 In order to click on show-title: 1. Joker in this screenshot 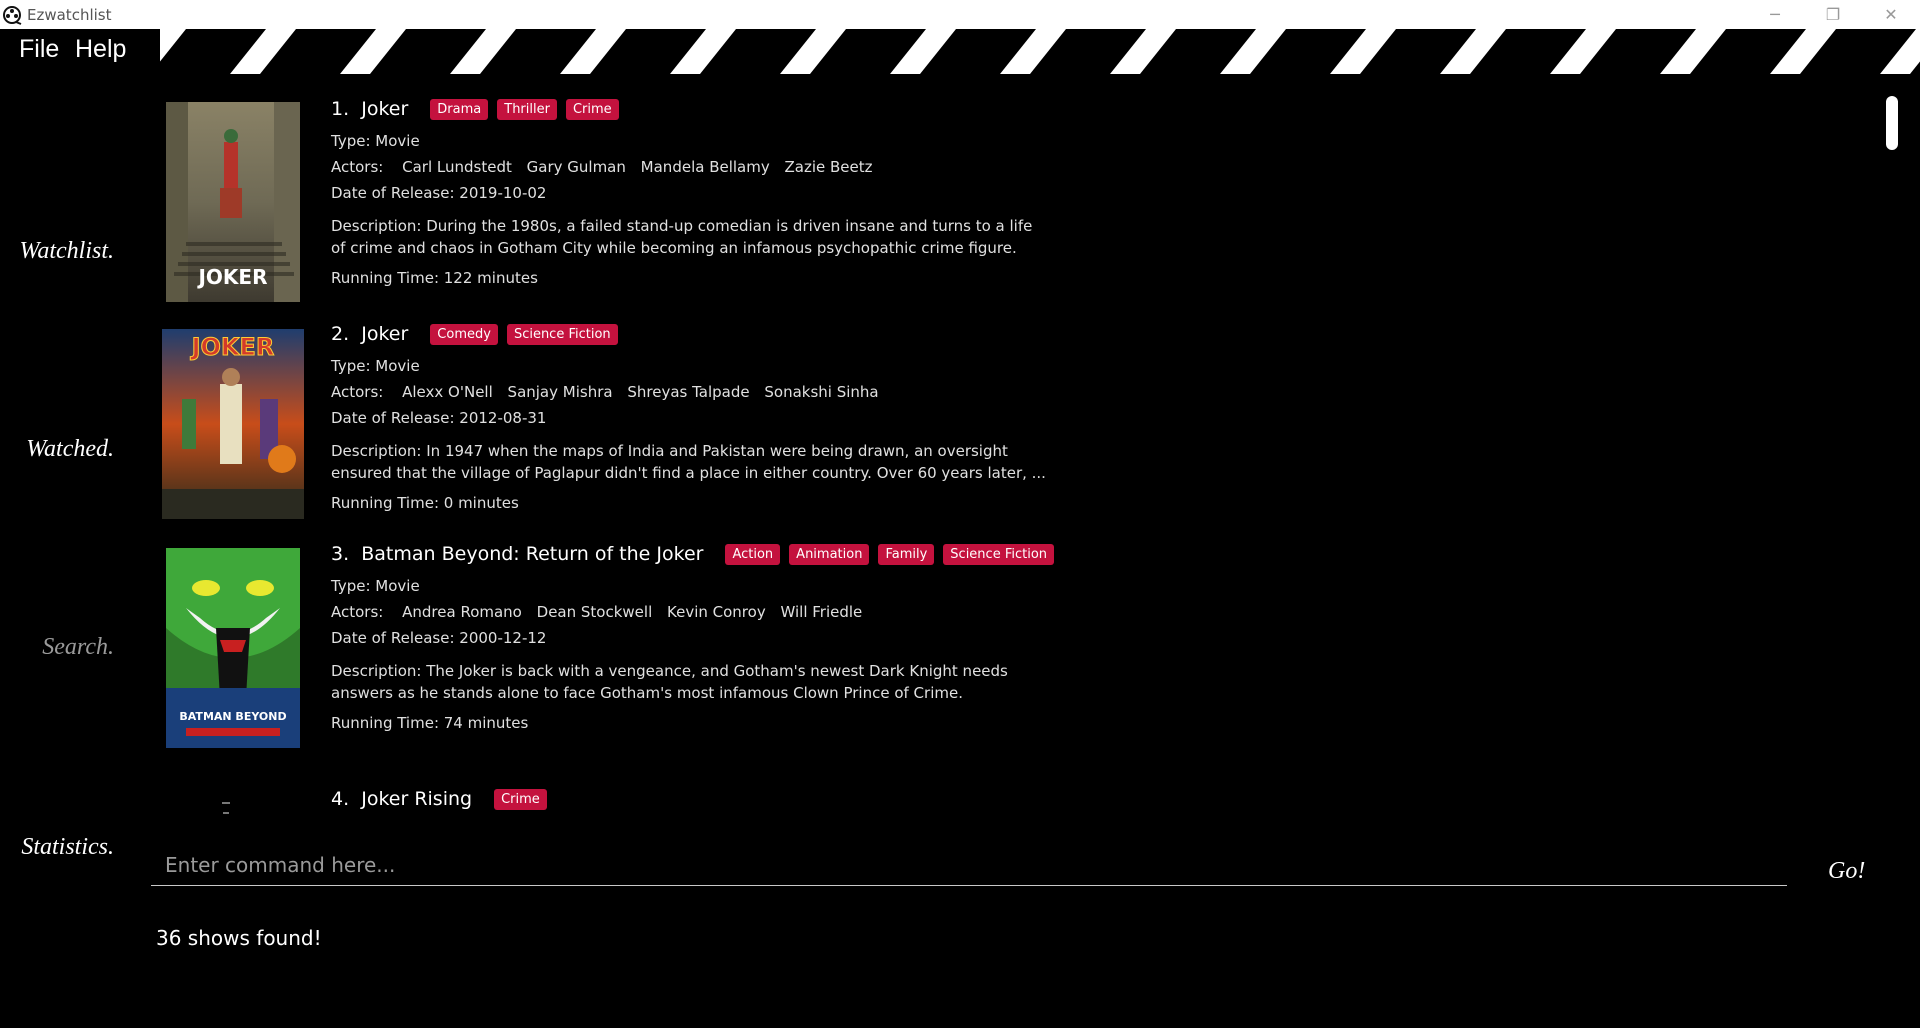, I will do `click(370, 109)`.